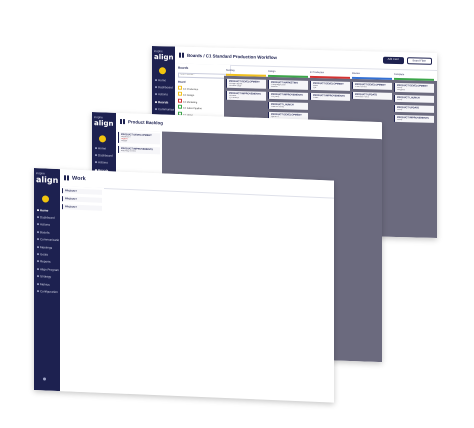 Image resolution: width=474 pixels, height=428 pixels. What do you see at coordinates (45, 262) in the screenshot?
I see `sidebar-item-label: Reports` at bounding box center [45, 262].